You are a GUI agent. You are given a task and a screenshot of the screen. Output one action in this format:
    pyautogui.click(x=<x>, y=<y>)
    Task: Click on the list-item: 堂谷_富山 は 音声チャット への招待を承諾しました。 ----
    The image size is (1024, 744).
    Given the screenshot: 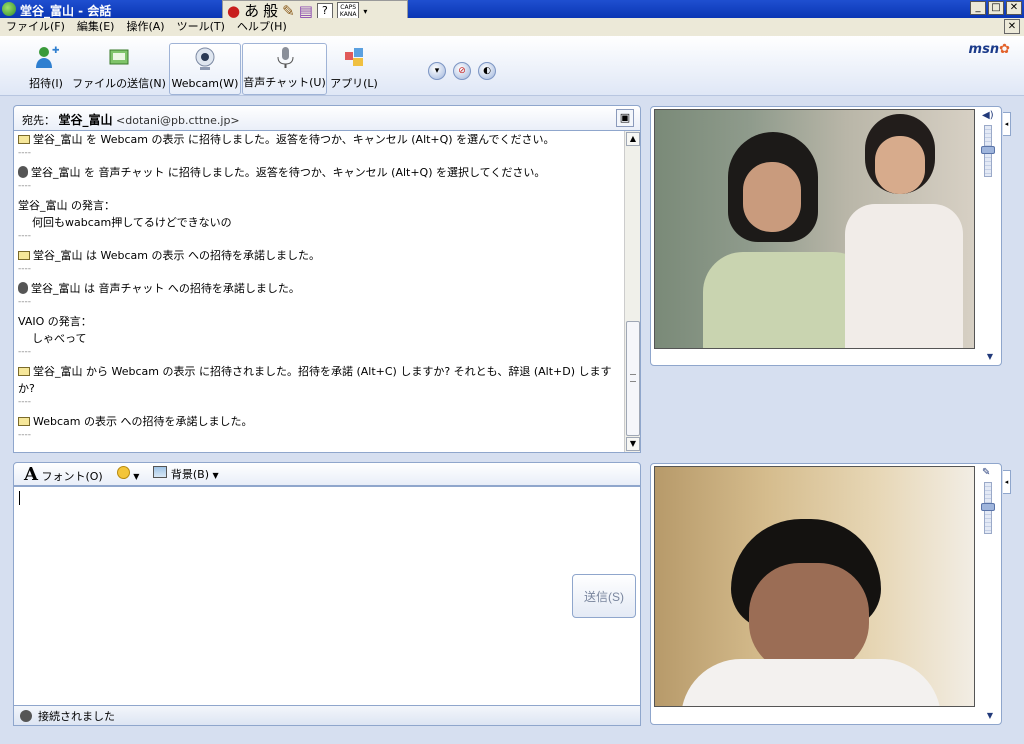 What is the action you would take?
    pyautogui.click(x=320, y=293)
    